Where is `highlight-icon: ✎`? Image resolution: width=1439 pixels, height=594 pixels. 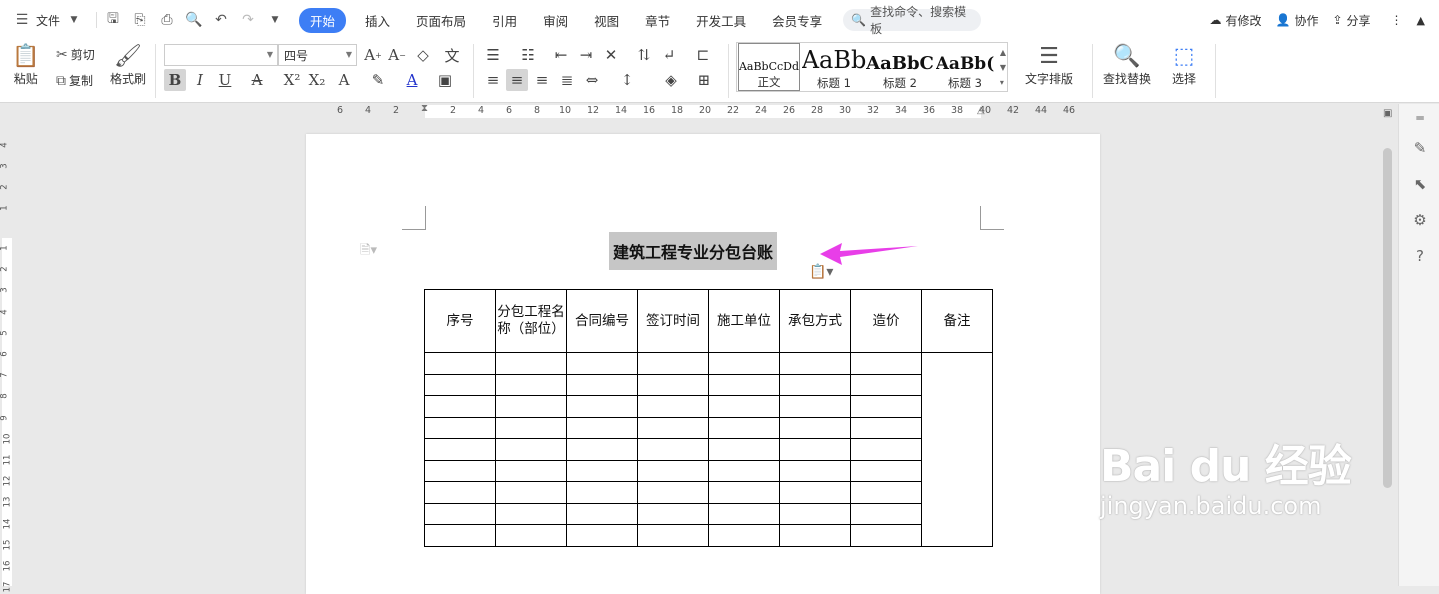 highlight-icon: ✎ is located at coordinates (378, 80).